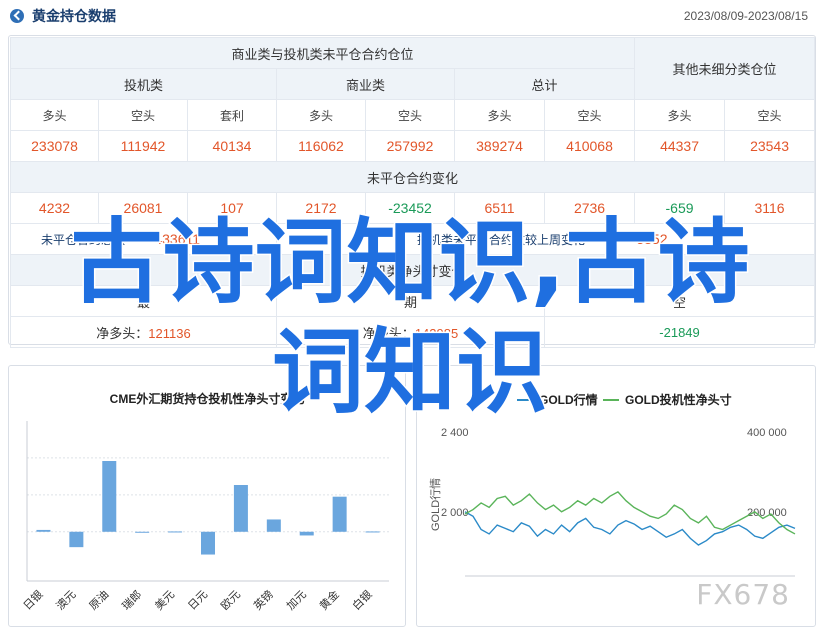 The width and height of the screenshot is (820, 627). Describe the element at coordinates (177, 238) in the screenshot. I see `total-oi-value: 433611` at that location.